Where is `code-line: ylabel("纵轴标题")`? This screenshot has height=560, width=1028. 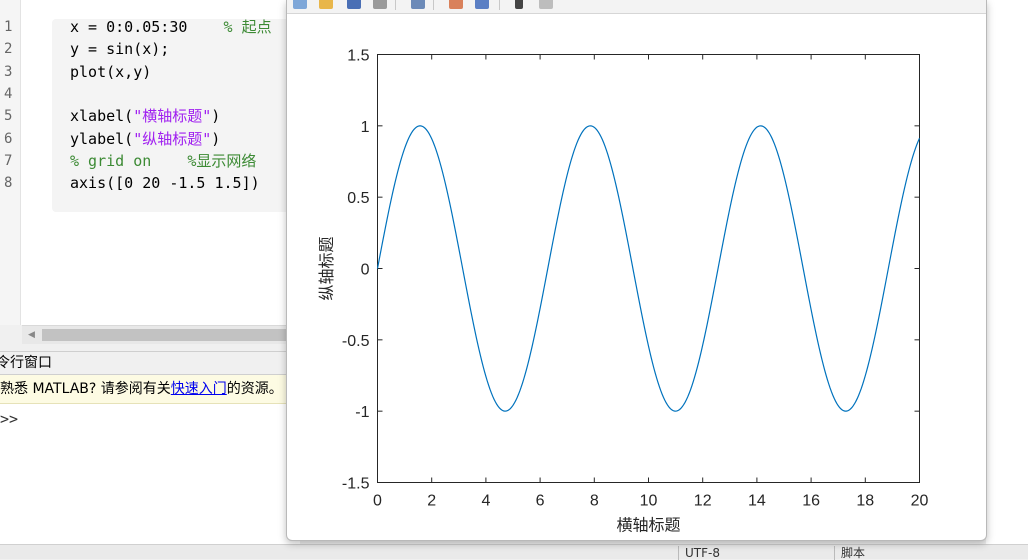
code-line: ylabel("纵轴标题") is located at coordinates (145, 139).